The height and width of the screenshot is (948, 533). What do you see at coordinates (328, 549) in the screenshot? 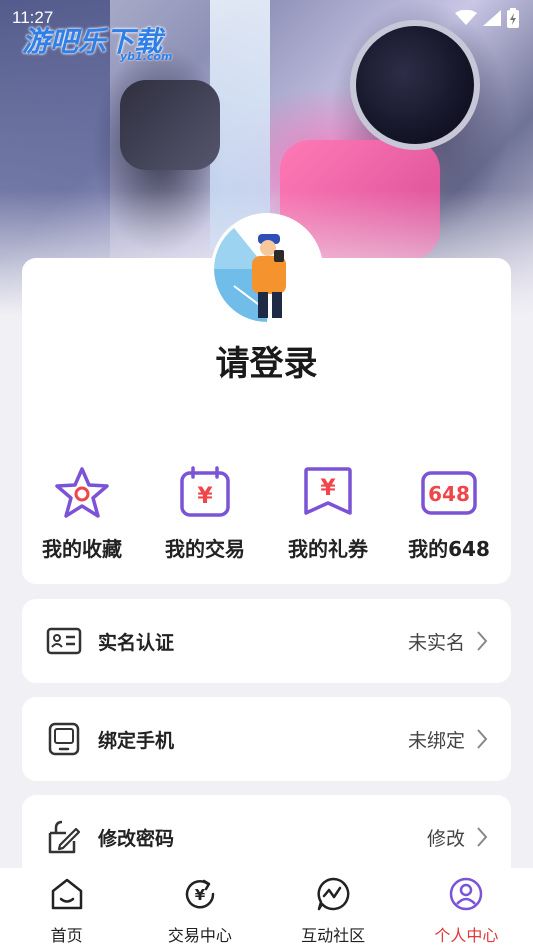
I see `quick-label: 我的礼券` at bounding box center [328, 549].